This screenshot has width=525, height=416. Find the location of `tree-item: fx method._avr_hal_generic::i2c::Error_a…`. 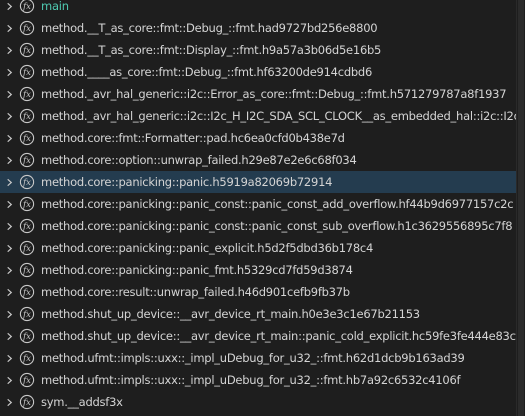

tree-item: fx method._avr_hal_generic::i2c::Error_a… is located at coordinates (258, 94).